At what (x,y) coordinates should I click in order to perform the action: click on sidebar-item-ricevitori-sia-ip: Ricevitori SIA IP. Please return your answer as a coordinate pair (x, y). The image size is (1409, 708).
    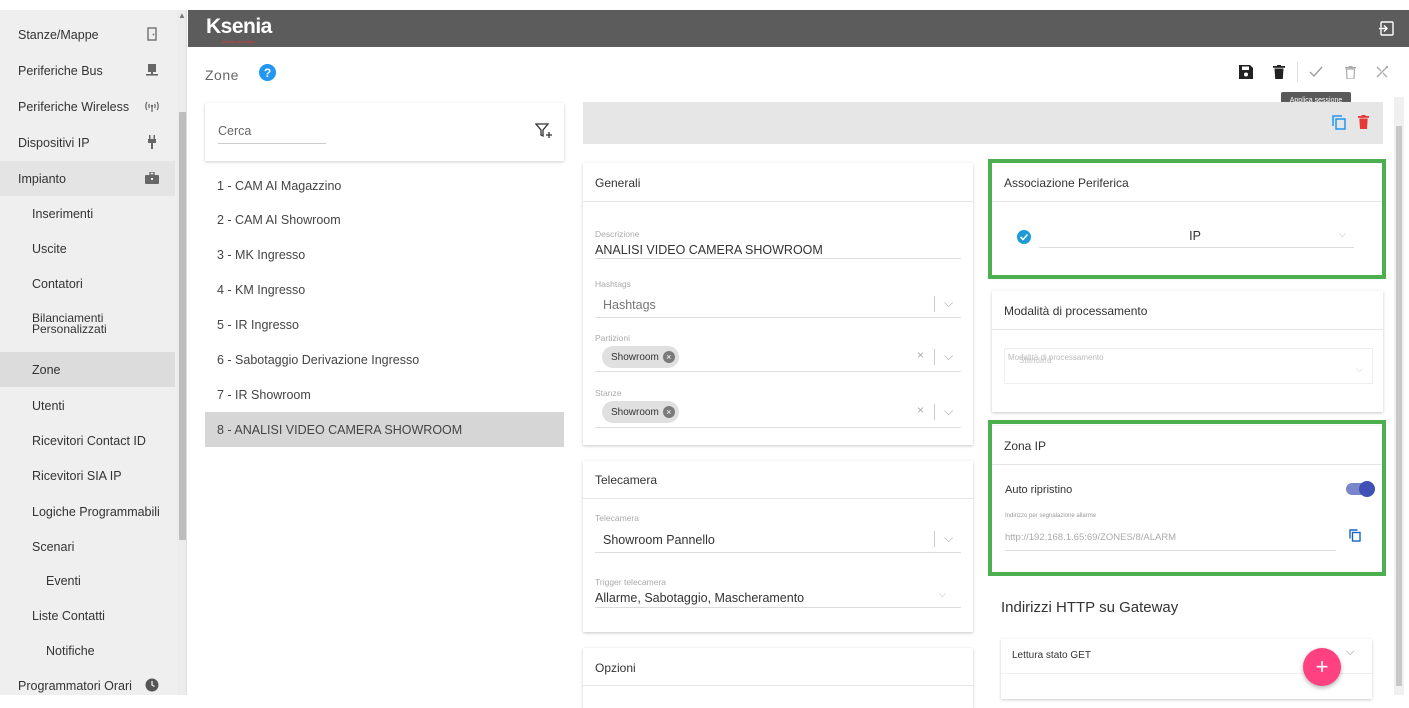
    Looking at the image, I should click on (87, 475).